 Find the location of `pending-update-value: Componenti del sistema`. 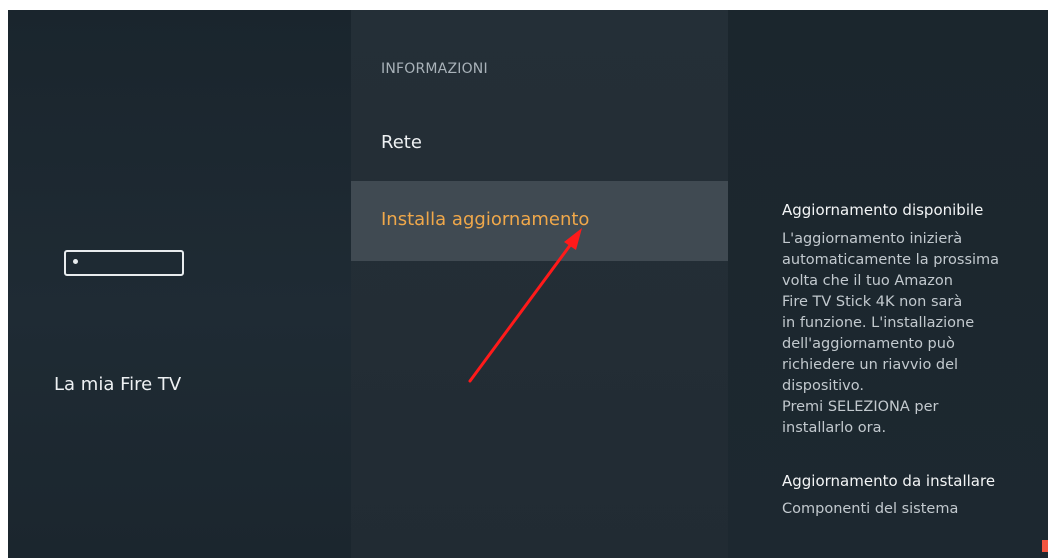

pending-update-value: Componenti del sistema is located at coordinates (870, 509).